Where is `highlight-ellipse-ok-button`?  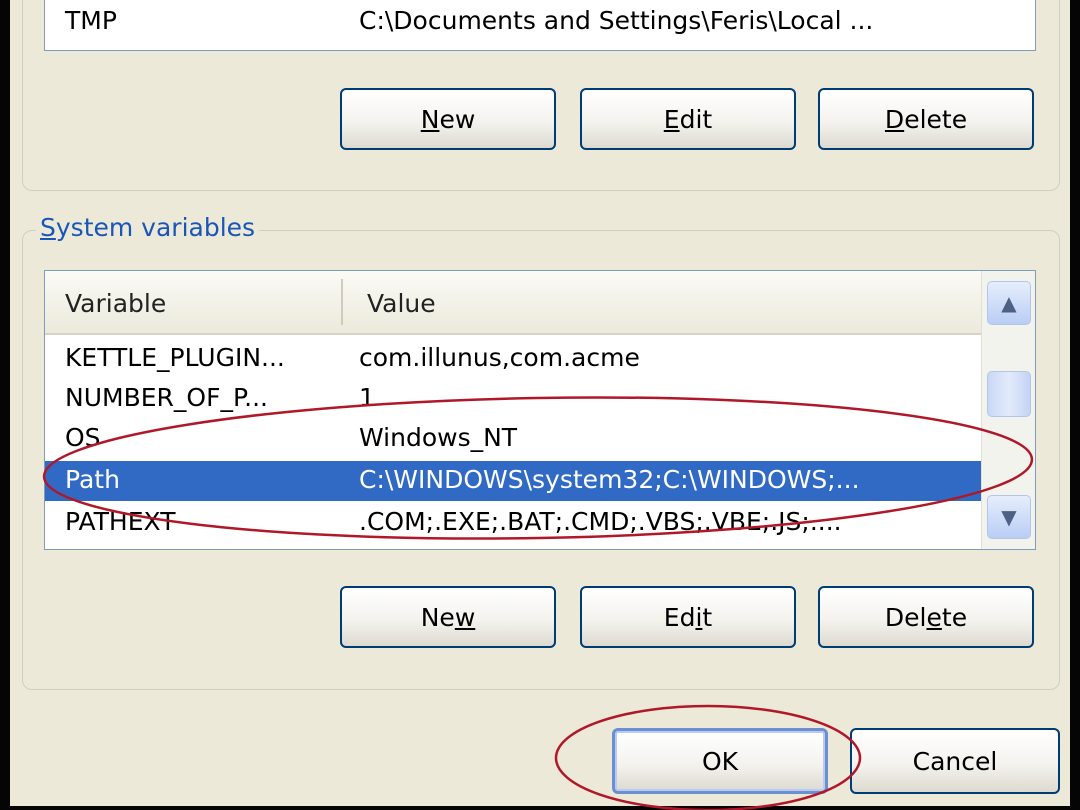
highlight-ellipse-ok-button is located at coordinates (708, 757).